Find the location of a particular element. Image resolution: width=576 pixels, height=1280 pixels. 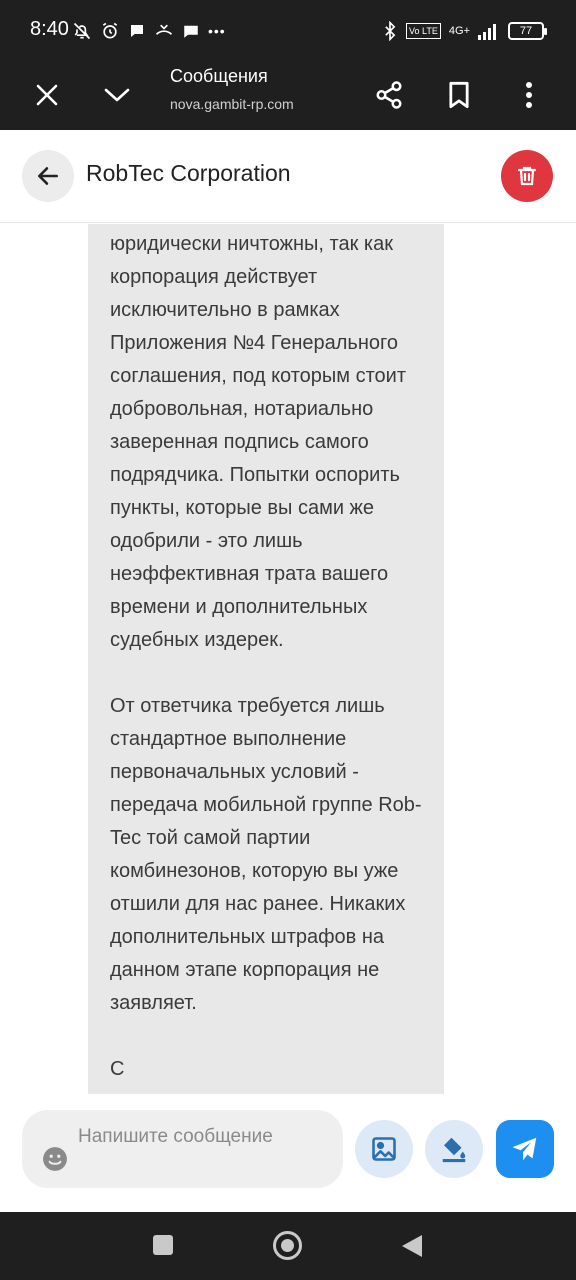

message-composer: Напишите сообщение is located at coordinates (288, 1153).